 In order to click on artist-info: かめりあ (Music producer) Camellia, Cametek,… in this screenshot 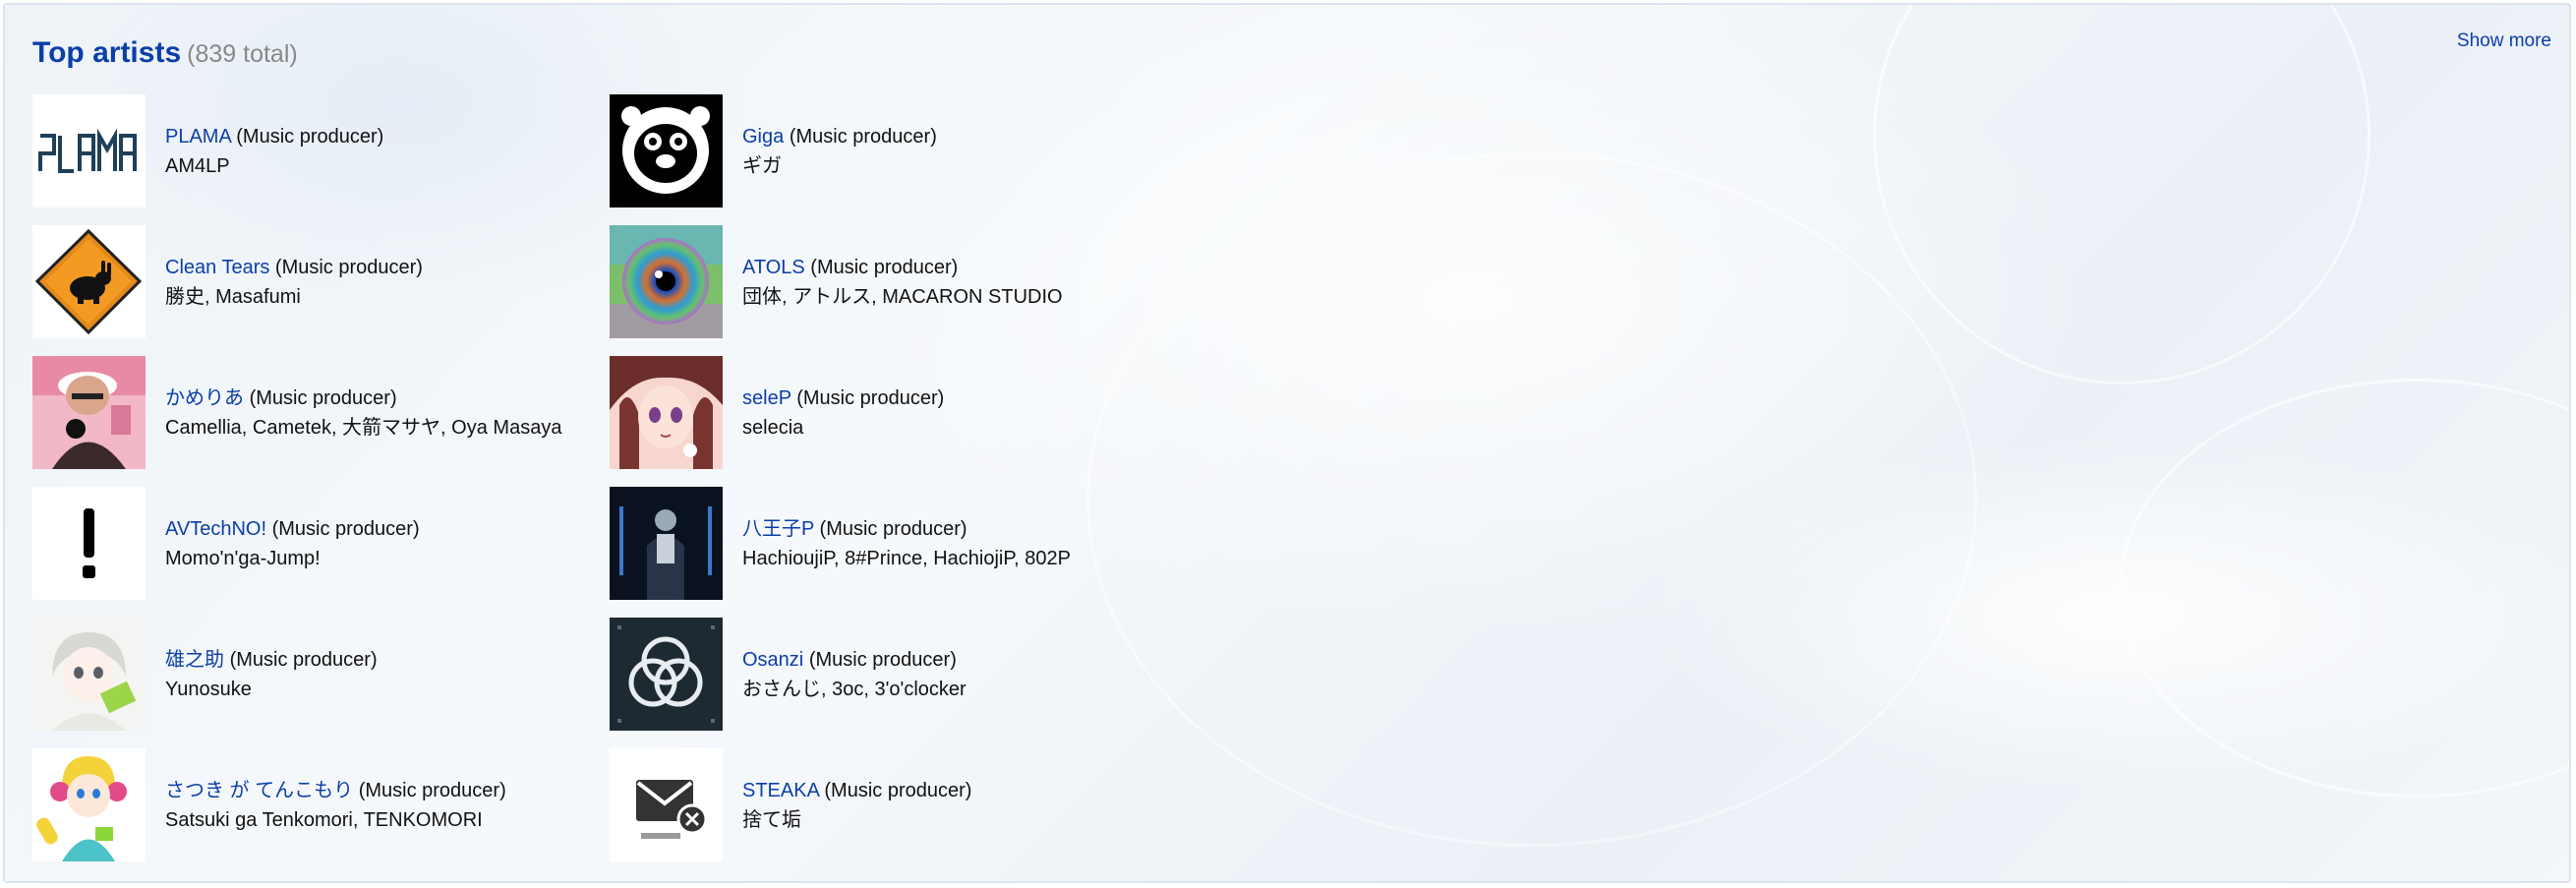, I will do `click(391, 413)`.